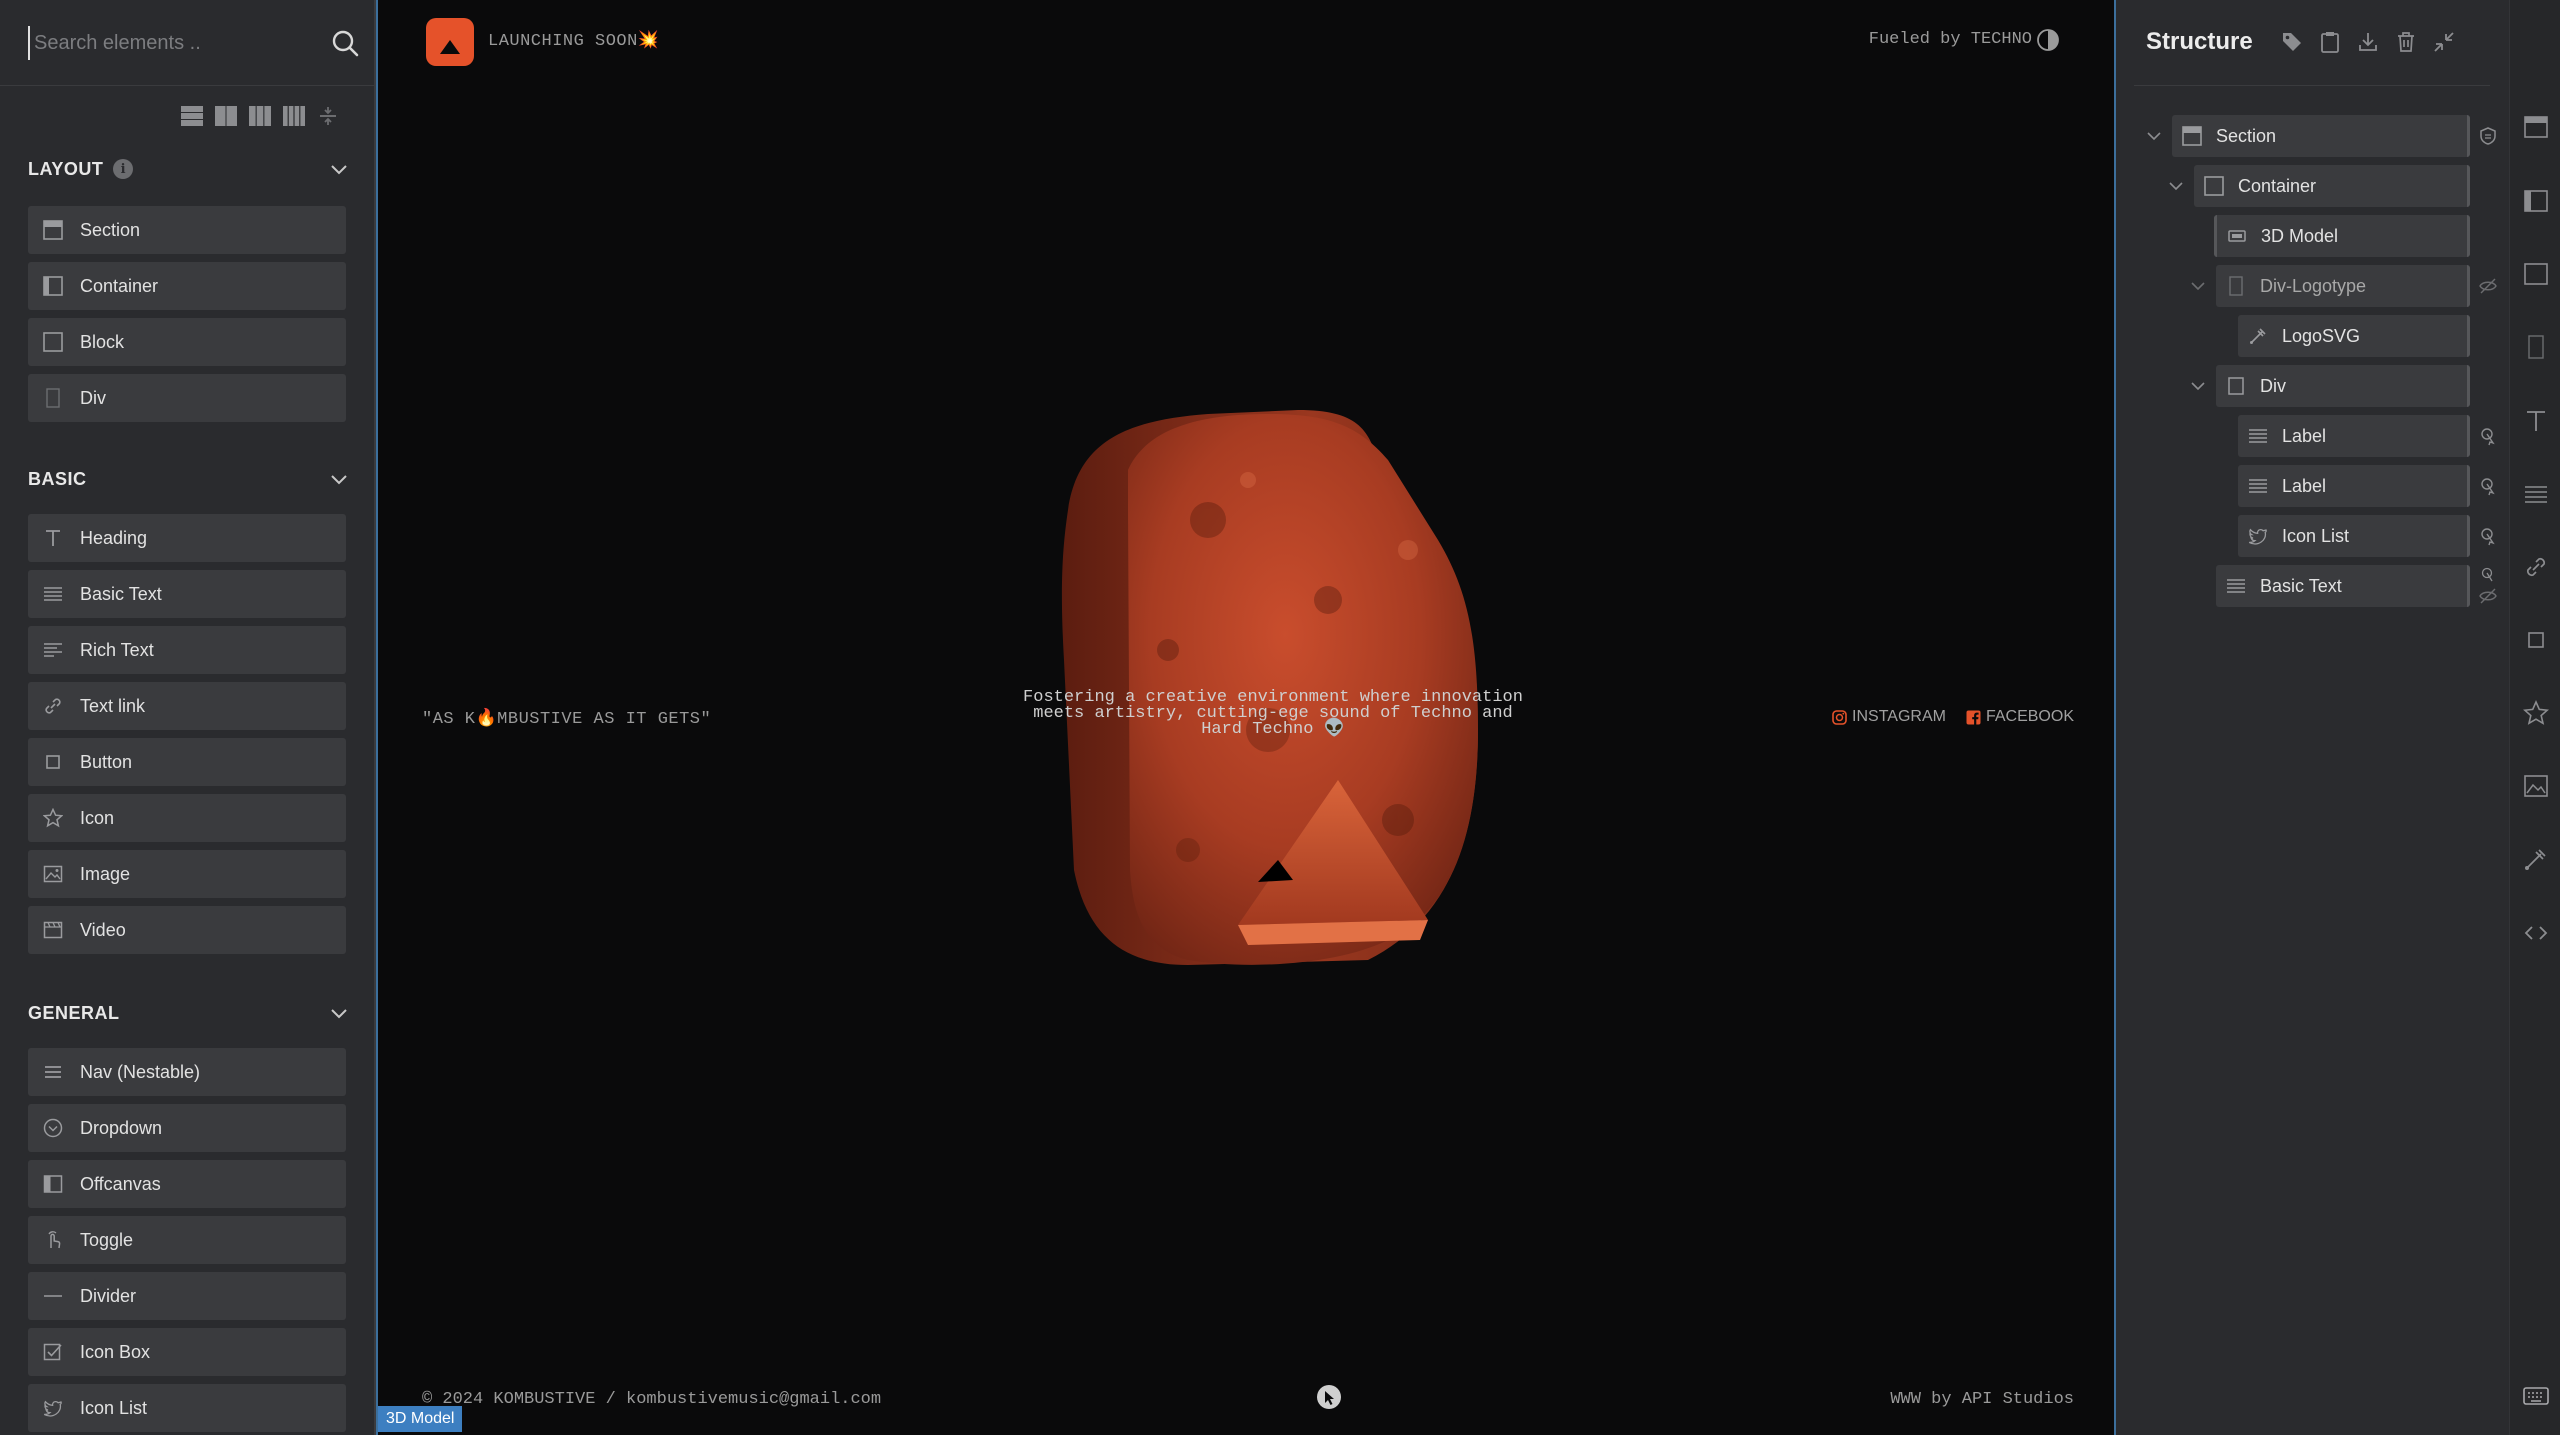 The height and width of the screenshot is (1435, 2560). What do you see at coordinates (2332, 186) in the screenshot?
I see `tree-node-container: Container` at bounding box center [2332, 186].